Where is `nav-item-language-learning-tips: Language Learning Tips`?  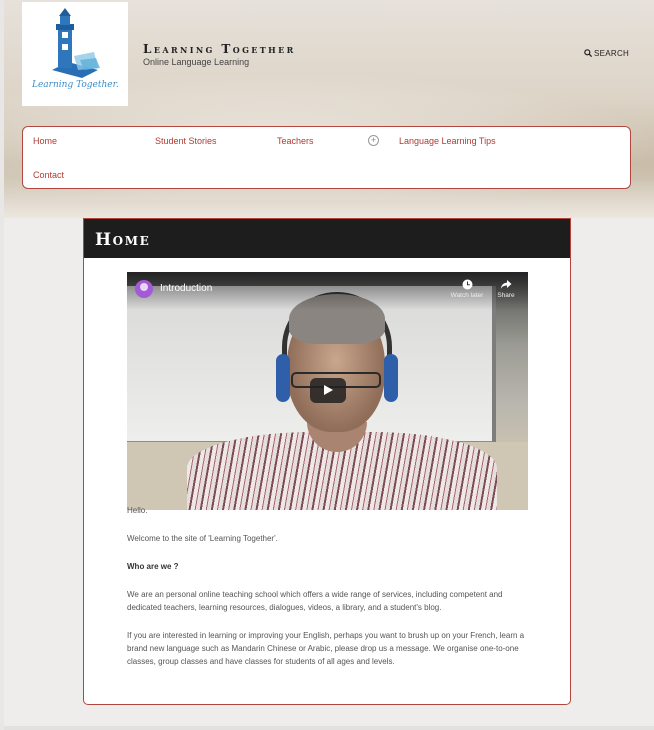 nav-item-language-learning-tips: Language Learning Tips is located at coordinates (447, 141).